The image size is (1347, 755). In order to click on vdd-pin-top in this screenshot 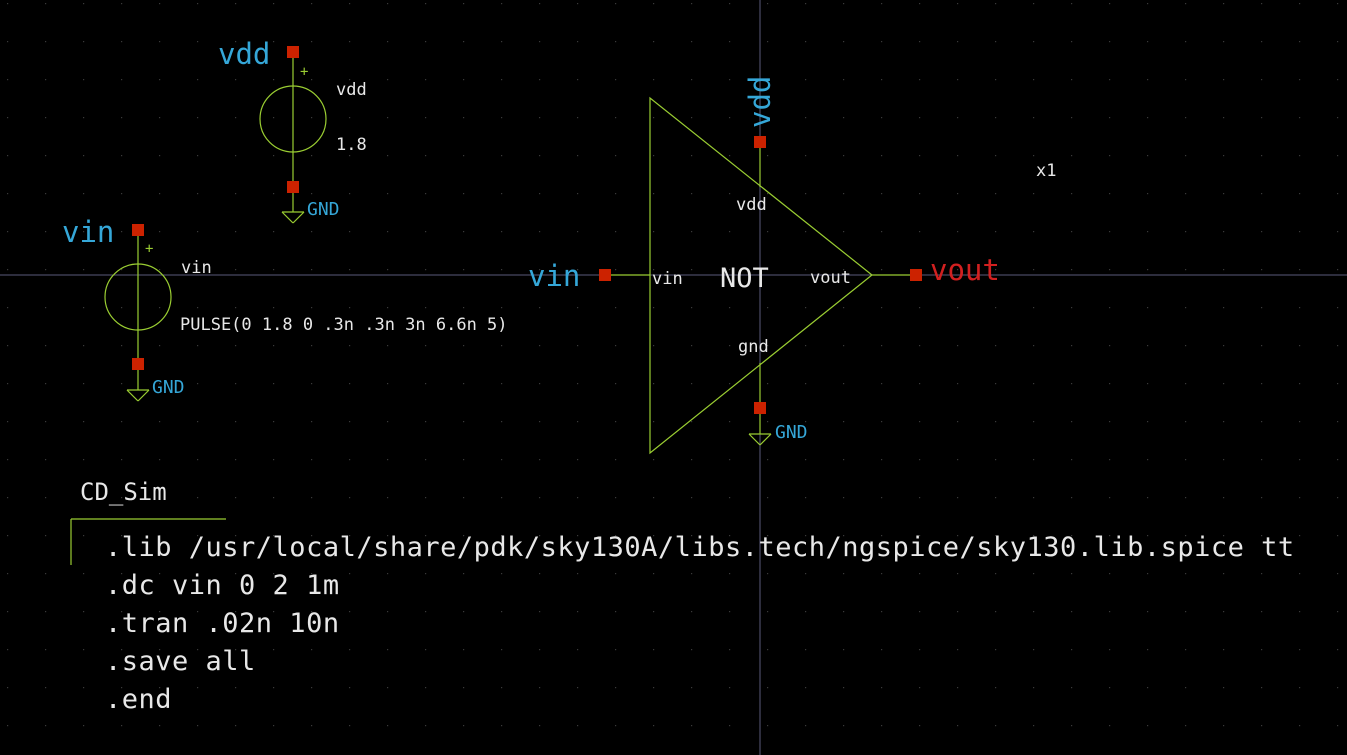, I will do `click(293, 52)`.